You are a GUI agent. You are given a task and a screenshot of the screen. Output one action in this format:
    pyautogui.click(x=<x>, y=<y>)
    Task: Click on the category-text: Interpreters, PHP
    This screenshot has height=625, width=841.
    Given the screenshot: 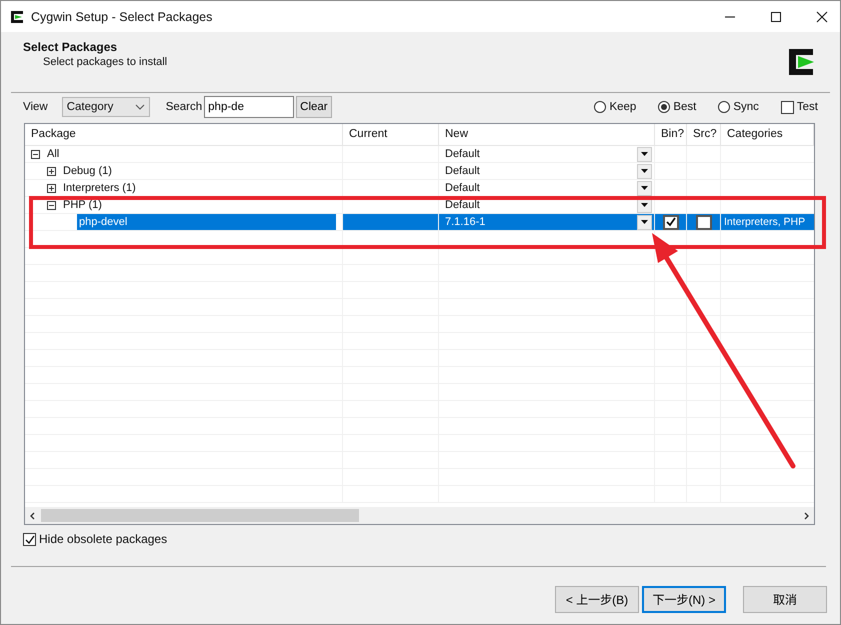 What is the action you would take?
    pyautogui.click(x=765, y=222)
    